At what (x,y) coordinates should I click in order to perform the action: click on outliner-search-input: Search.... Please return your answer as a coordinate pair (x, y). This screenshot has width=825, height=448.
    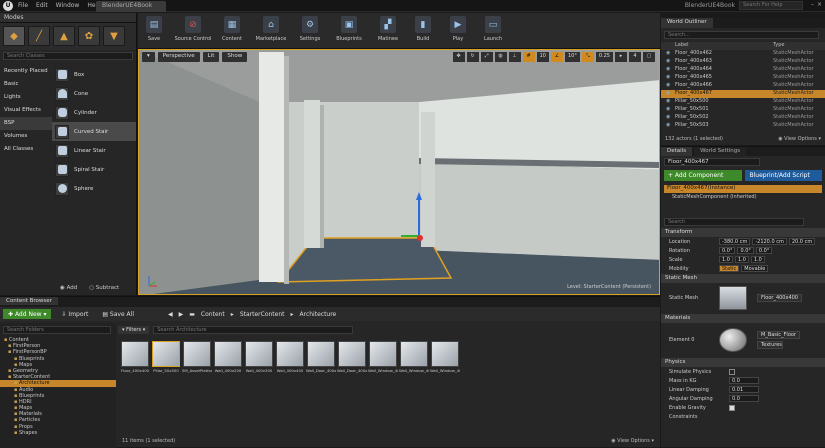
    Looking at the image, I should click on (741, 35).